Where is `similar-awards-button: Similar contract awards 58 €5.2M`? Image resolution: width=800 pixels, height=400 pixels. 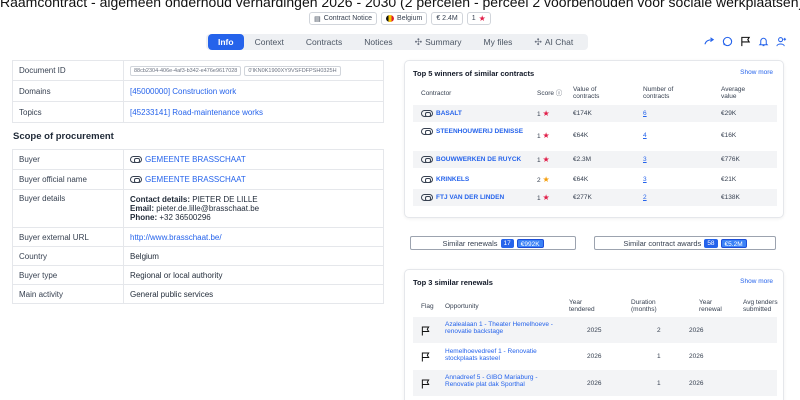 similar-awards-button: Similar contract awards 58 €5.2M is located at coordinates (685, 243).